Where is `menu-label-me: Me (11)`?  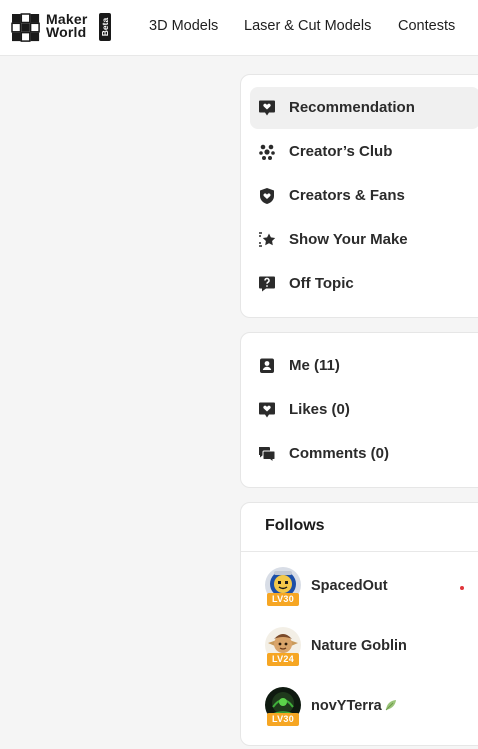
menu-label-me: Me (11) is located at coordinates (314, 365).